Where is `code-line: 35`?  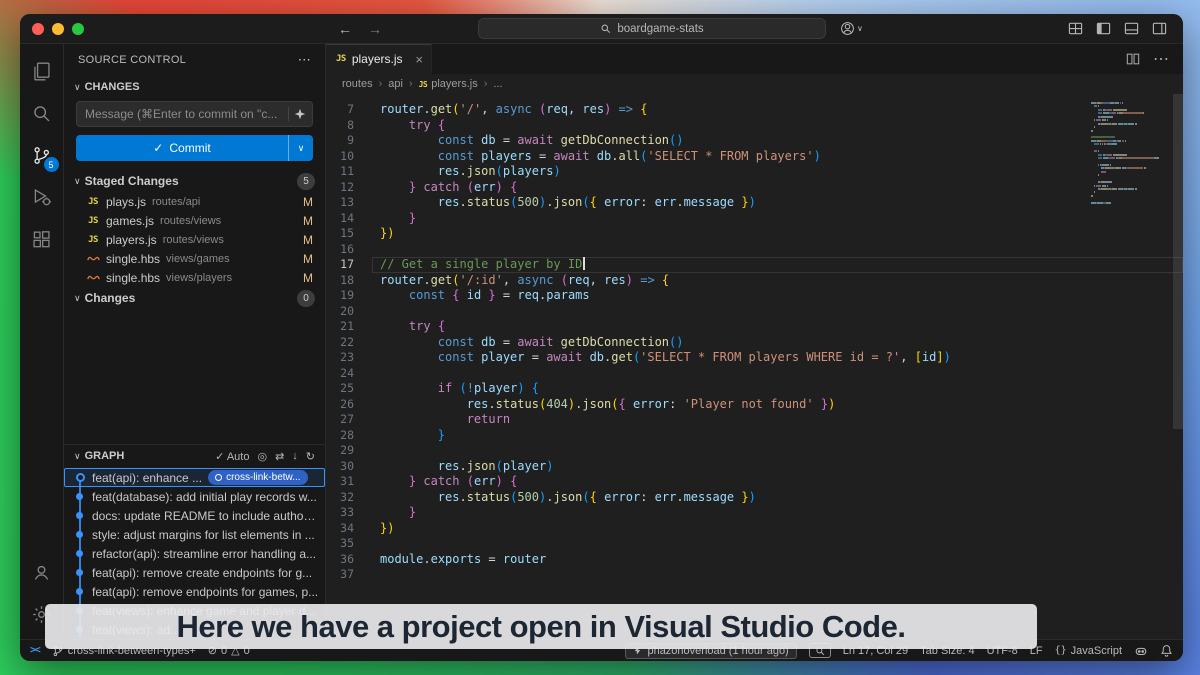
code-line: 35 is located at coordinates (754, 544).